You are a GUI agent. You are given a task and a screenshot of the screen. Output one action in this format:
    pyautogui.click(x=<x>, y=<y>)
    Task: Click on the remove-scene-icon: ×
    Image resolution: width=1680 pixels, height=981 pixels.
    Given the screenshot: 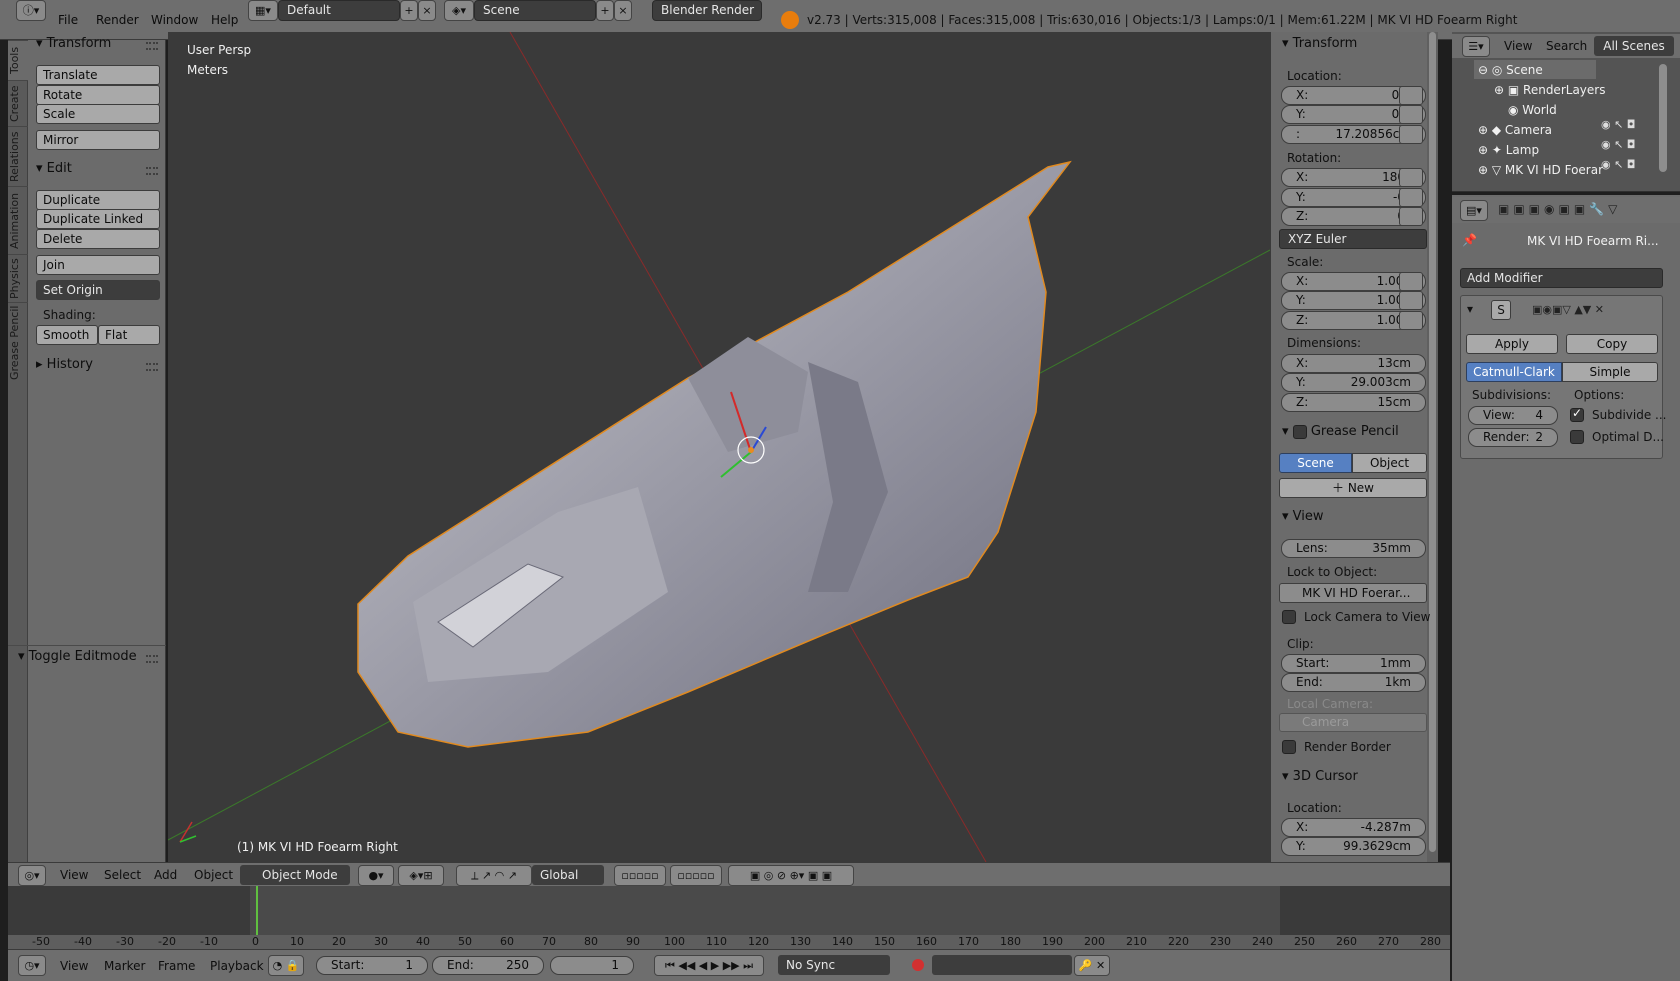 What is the action you would take?
    pyautogui.click(x=623, y=10)
    